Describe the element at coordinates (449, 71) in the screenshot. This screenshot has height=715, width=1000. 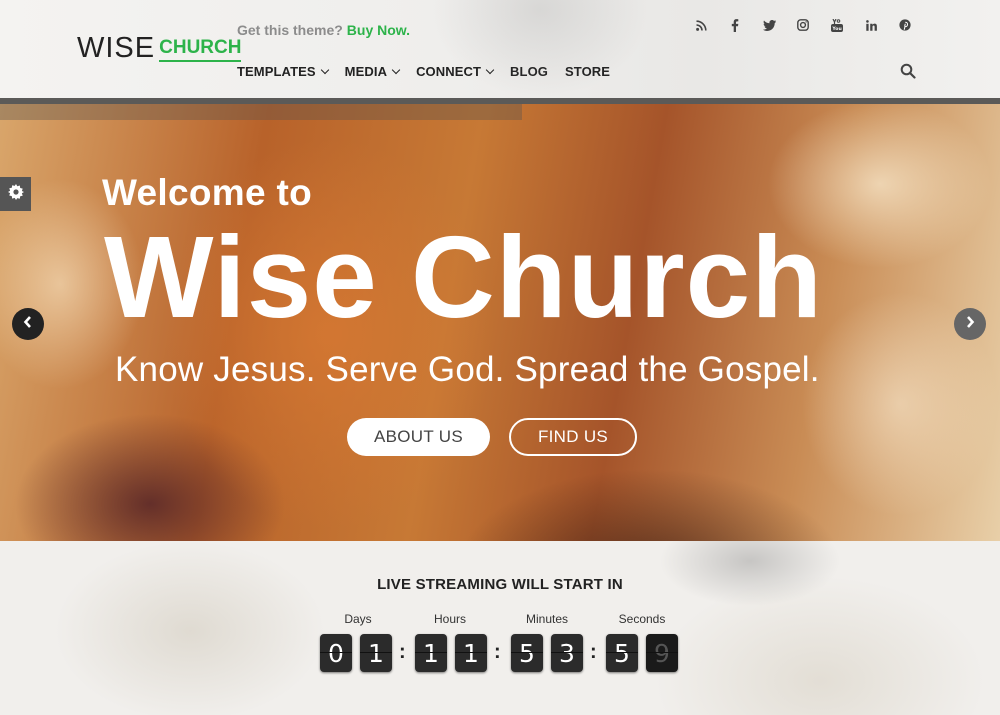
I see `nav-connect-label: CONNECT` at that location.